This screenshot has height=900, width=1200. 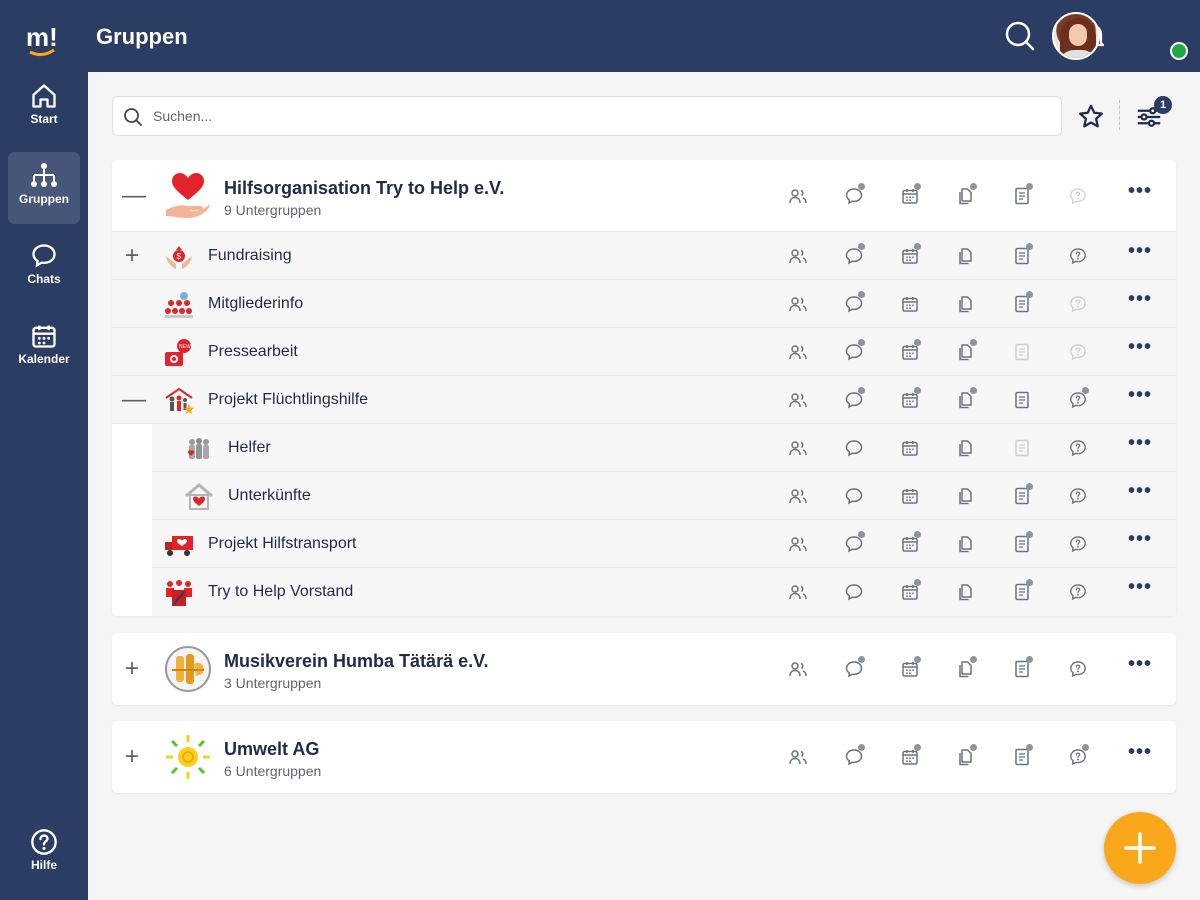 I want to click on subgroup-row: — Projekt Flüchtlingshilfe •••, so click(x=644, y=400).